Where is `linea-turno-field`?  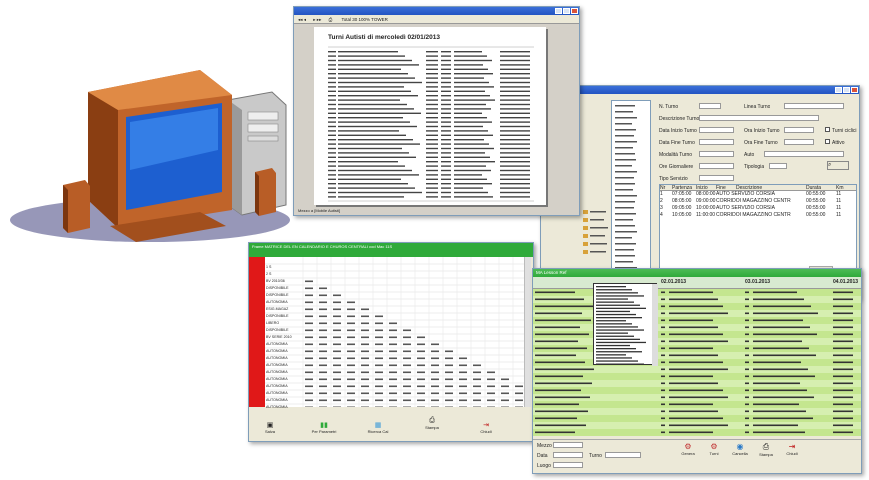 linea-turno-field is located at coordinates (814, 106).